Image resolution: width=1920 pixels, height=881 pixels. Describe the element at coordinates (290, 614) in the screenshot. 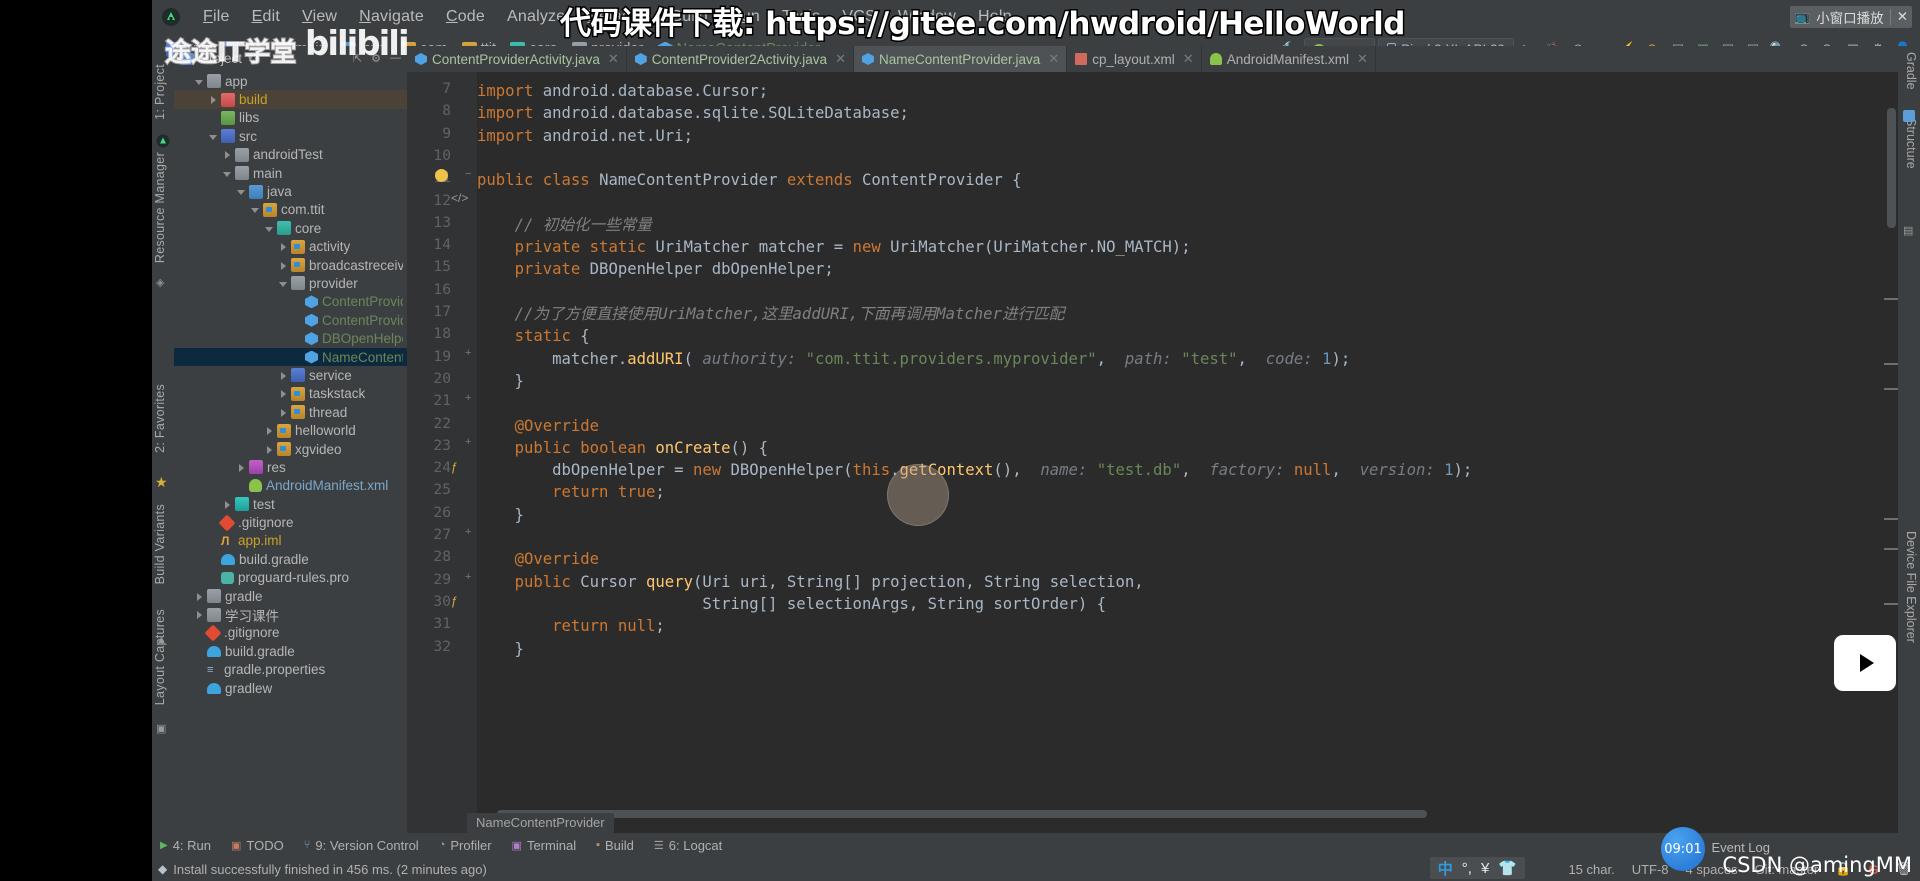

I see `tree-item--: 学习课件` at that location.